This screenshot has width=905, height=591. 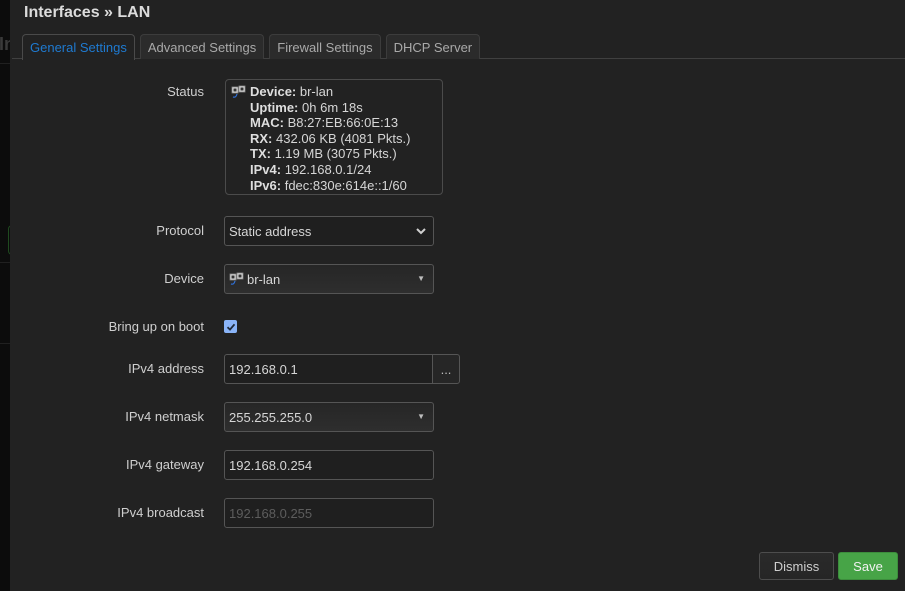 What do you see at coordinates (271, 465) in the screenshot?
I see `ipv4-gateway-value: 192.168.0.254` at bounding box center [271, 465].